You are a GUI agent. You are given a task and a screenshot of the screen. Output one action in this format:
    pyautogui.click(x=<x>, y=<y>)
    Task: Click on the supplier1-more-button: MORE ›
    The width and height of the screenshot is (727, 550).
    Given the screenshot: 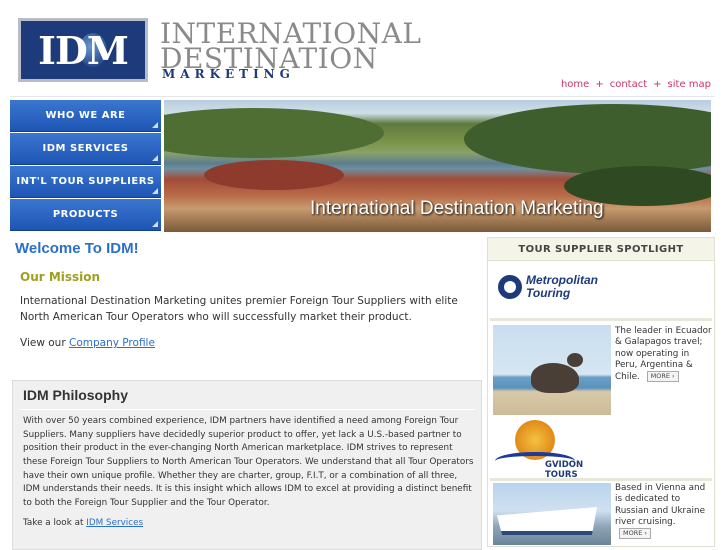 What is the action you would take?
    pyautogui.click(x=662, y=376)
    